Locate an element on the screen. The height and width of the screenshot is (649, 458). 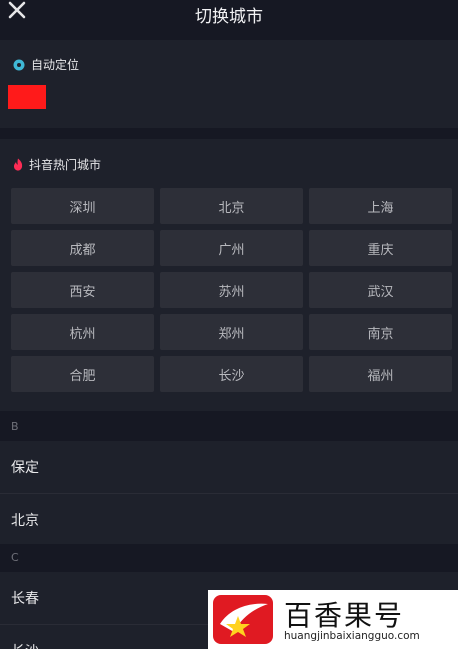
city-button: 西安 is located at coordinates (82, 290).